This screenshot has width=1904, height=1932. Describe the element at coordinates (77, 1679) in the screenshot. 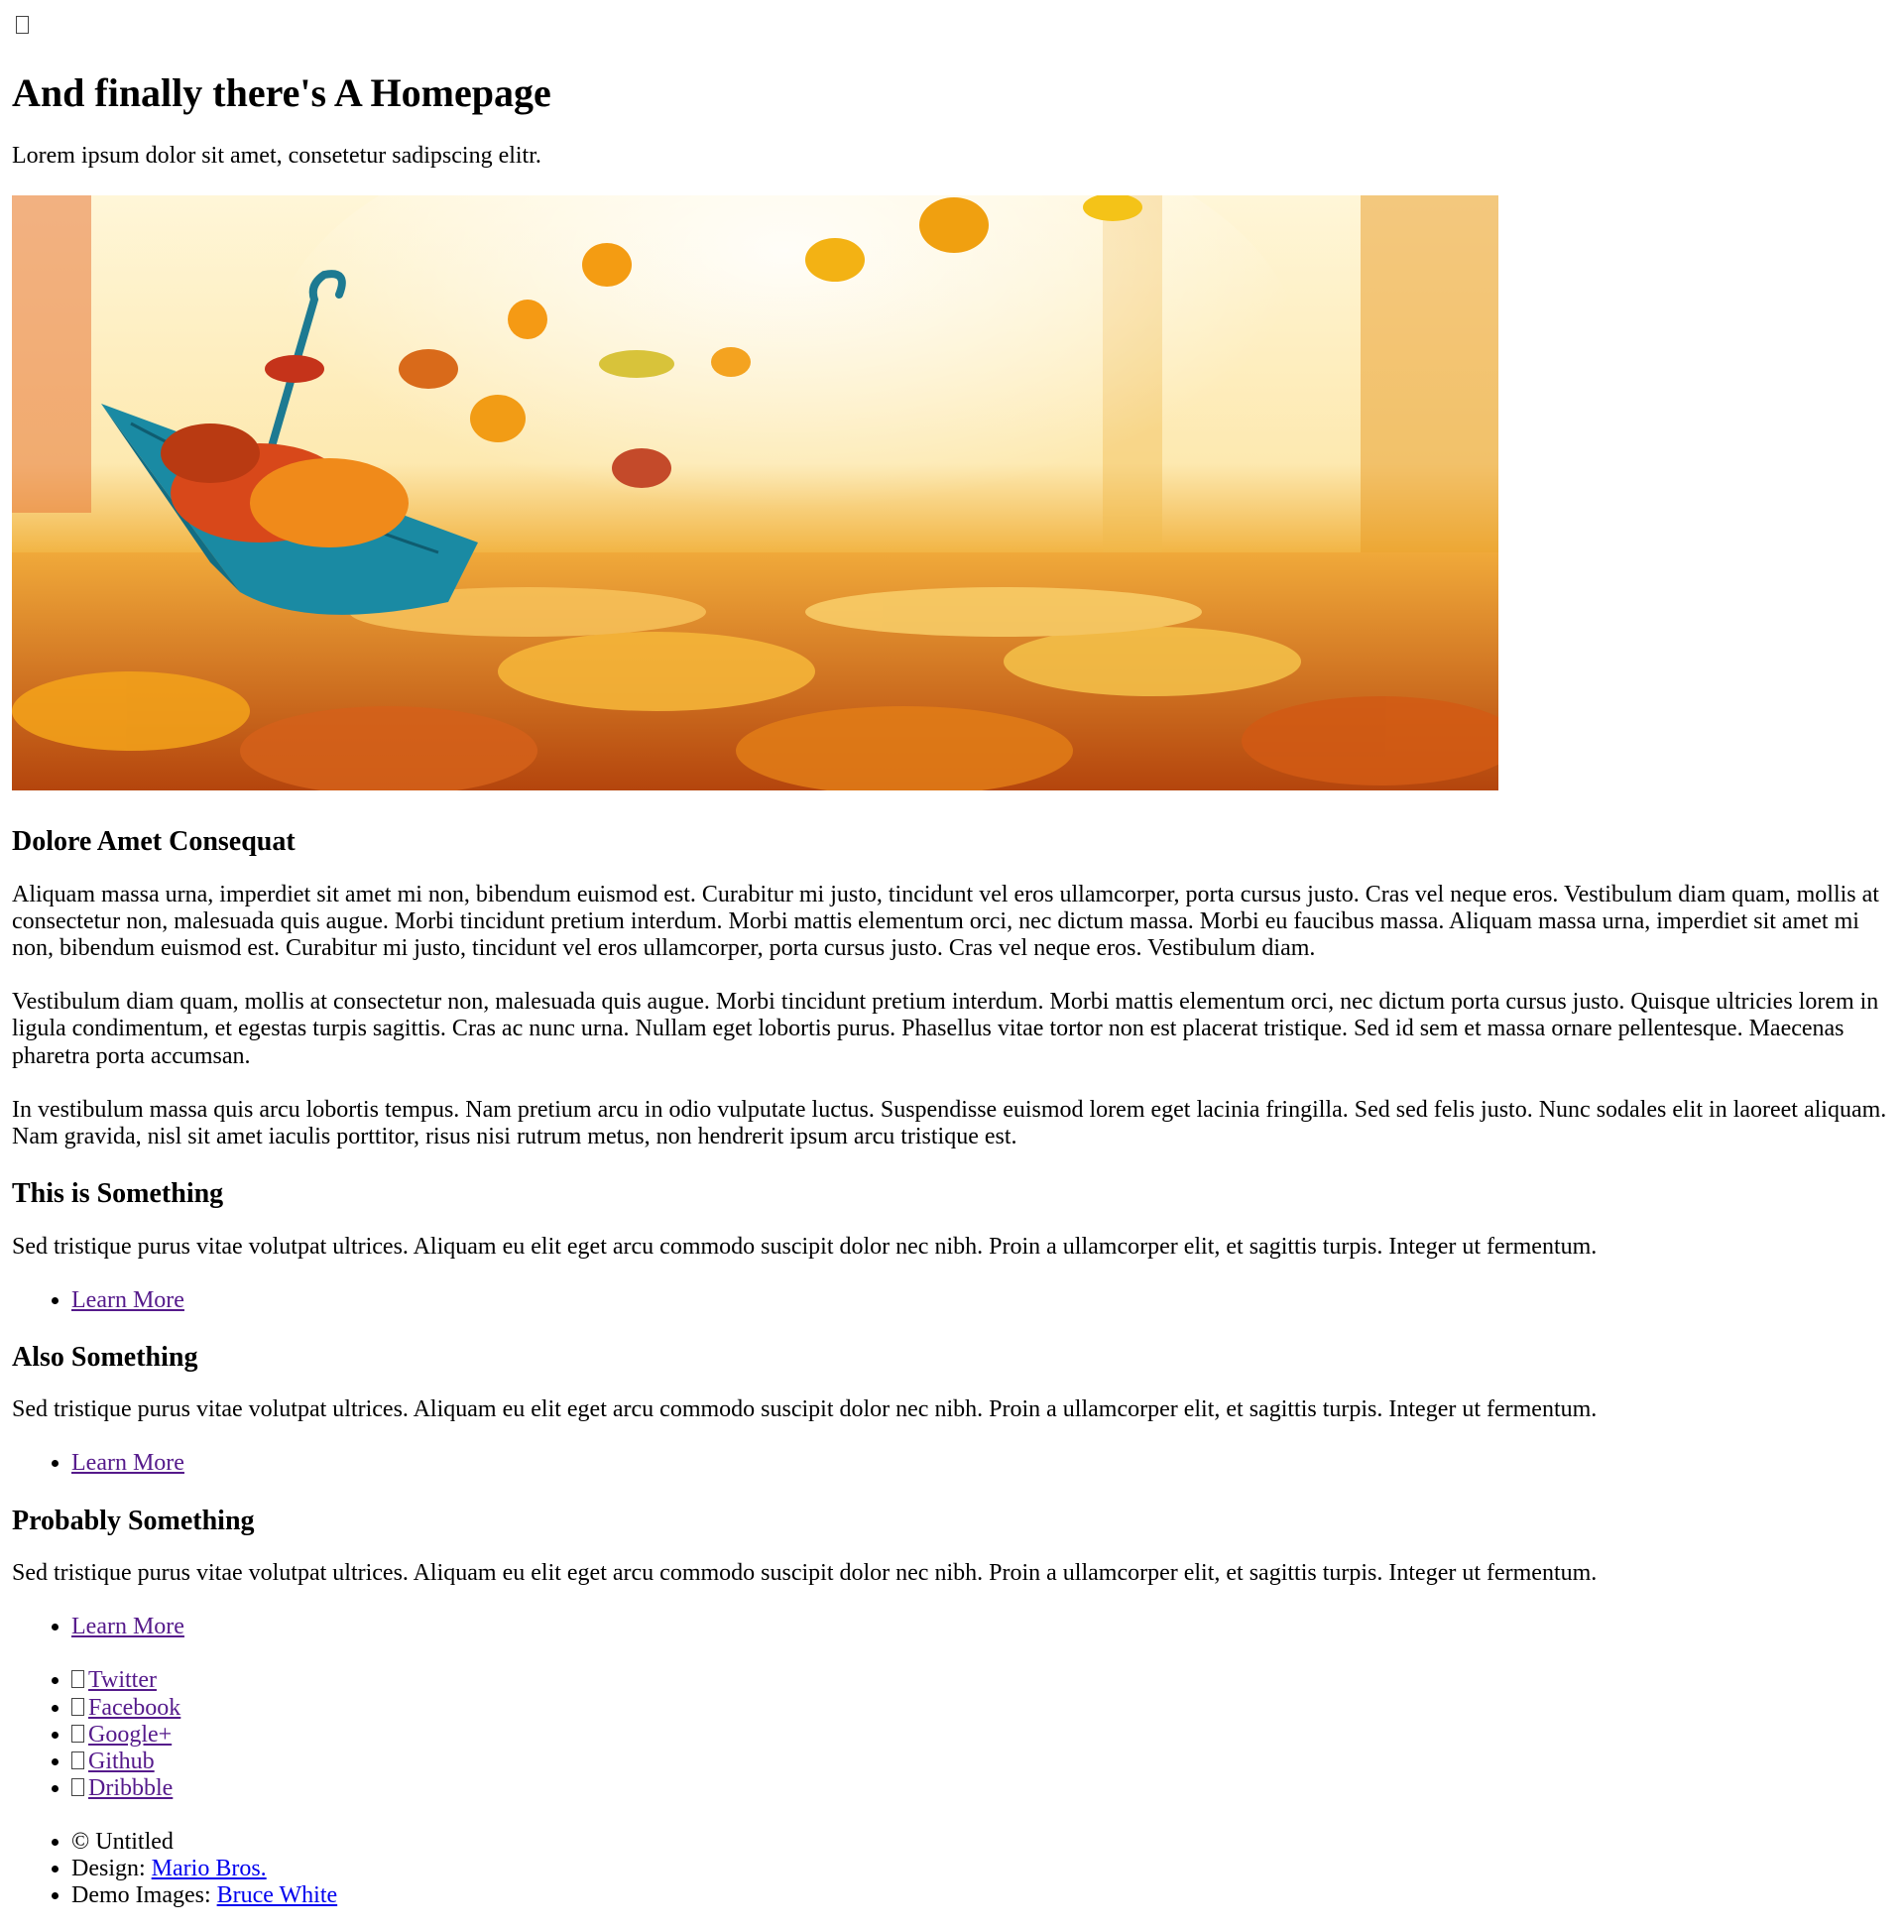

I see `twitter-icon` at that location.